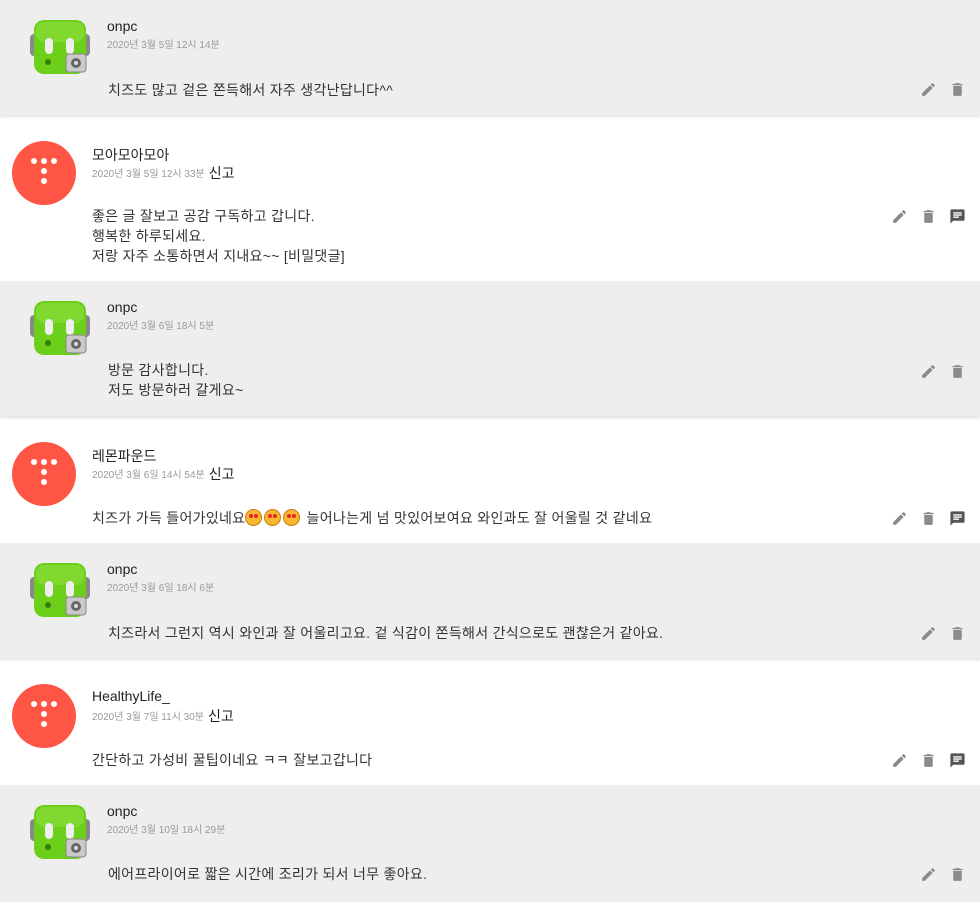 The width and height of the screenshot is (980, 902). I want to click on comment-timestamp: 2020년 3월 6일 18시 6분, so click(160, 586).